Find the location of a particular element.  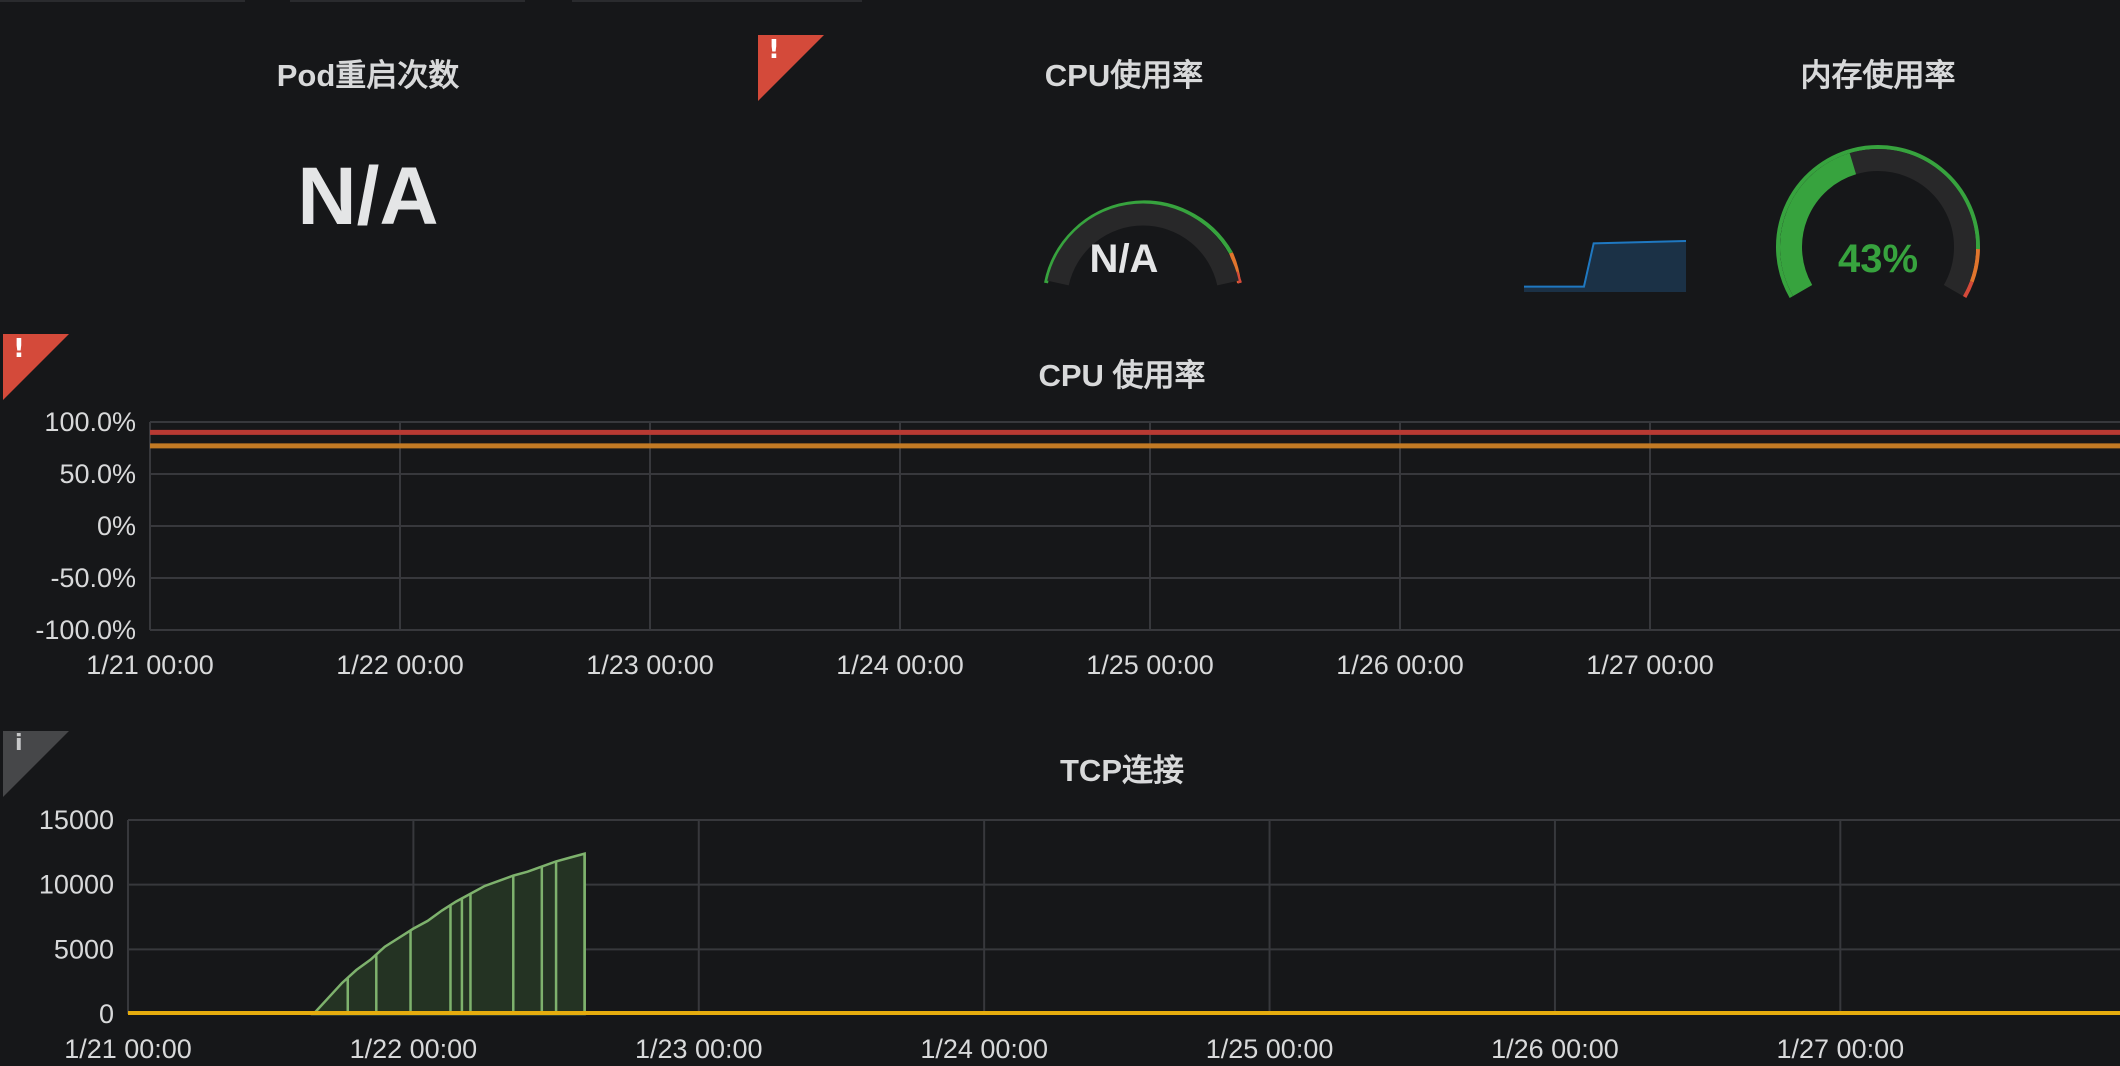

y-tick-label: 100.0% is located at coordinates (90, 422).